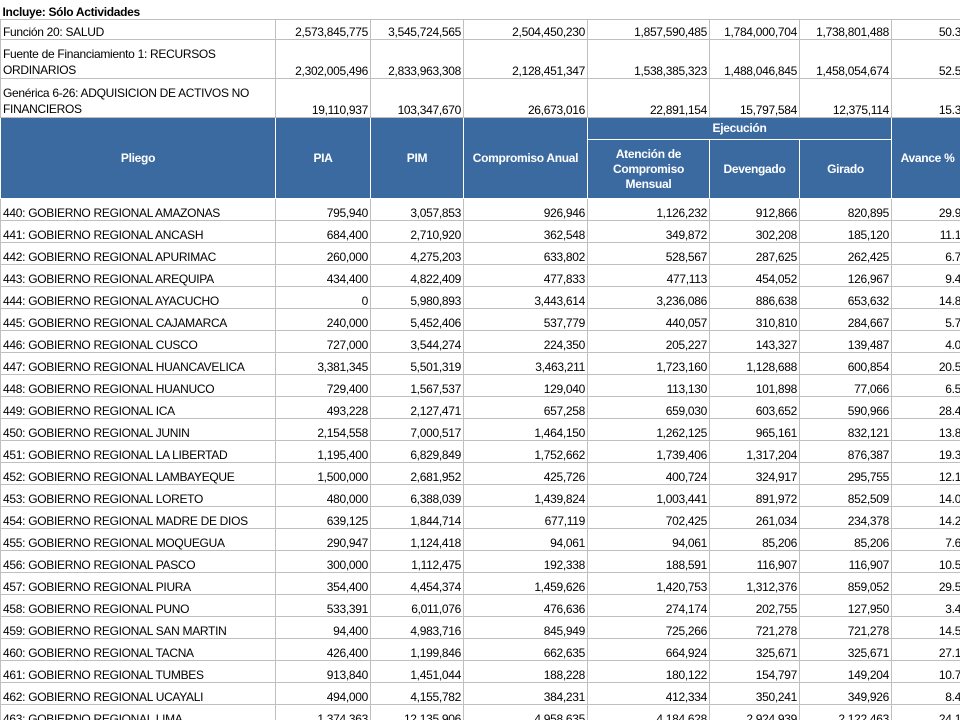  What do you see at coordinates (925, 693) in the screenshot?
I see `cell-avance: 8.4` at bounding box center [925, 693].